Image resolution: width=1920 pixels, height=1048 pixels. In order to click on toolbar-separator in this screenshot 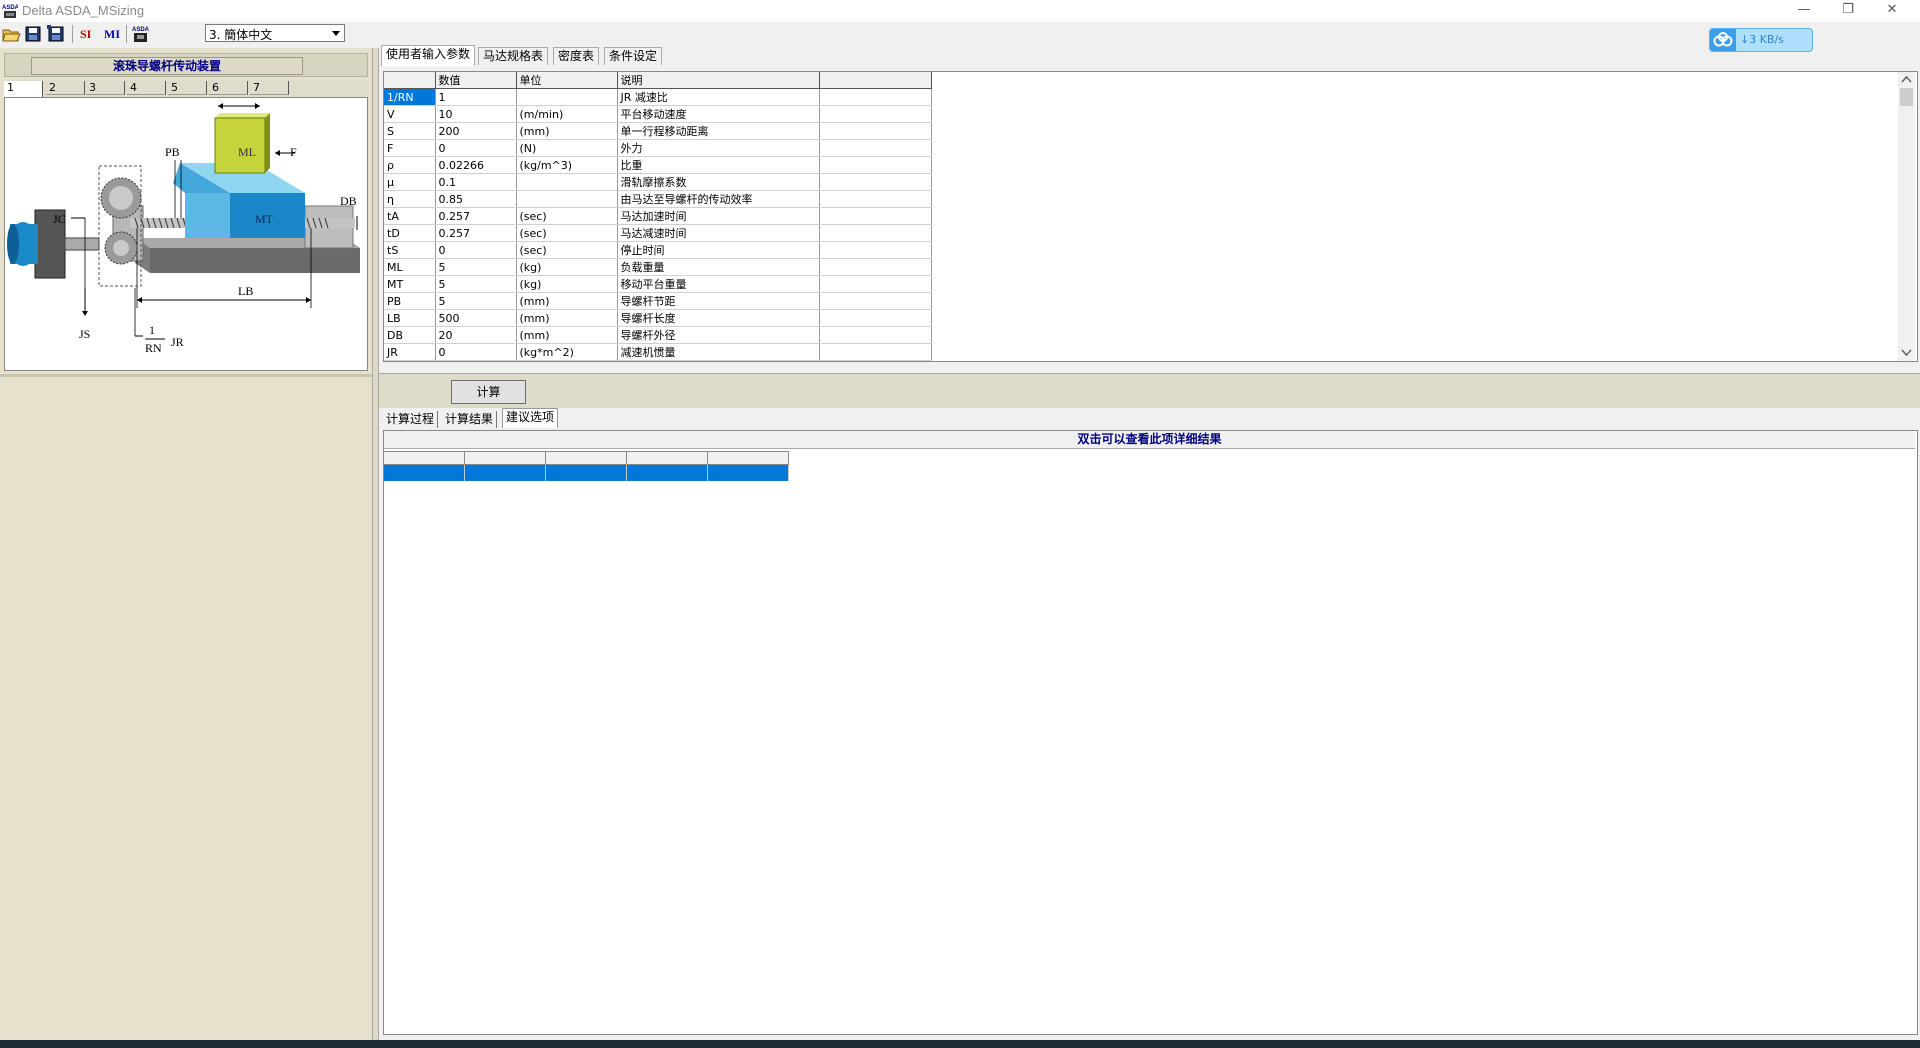, I will do `click(126, 34)`.